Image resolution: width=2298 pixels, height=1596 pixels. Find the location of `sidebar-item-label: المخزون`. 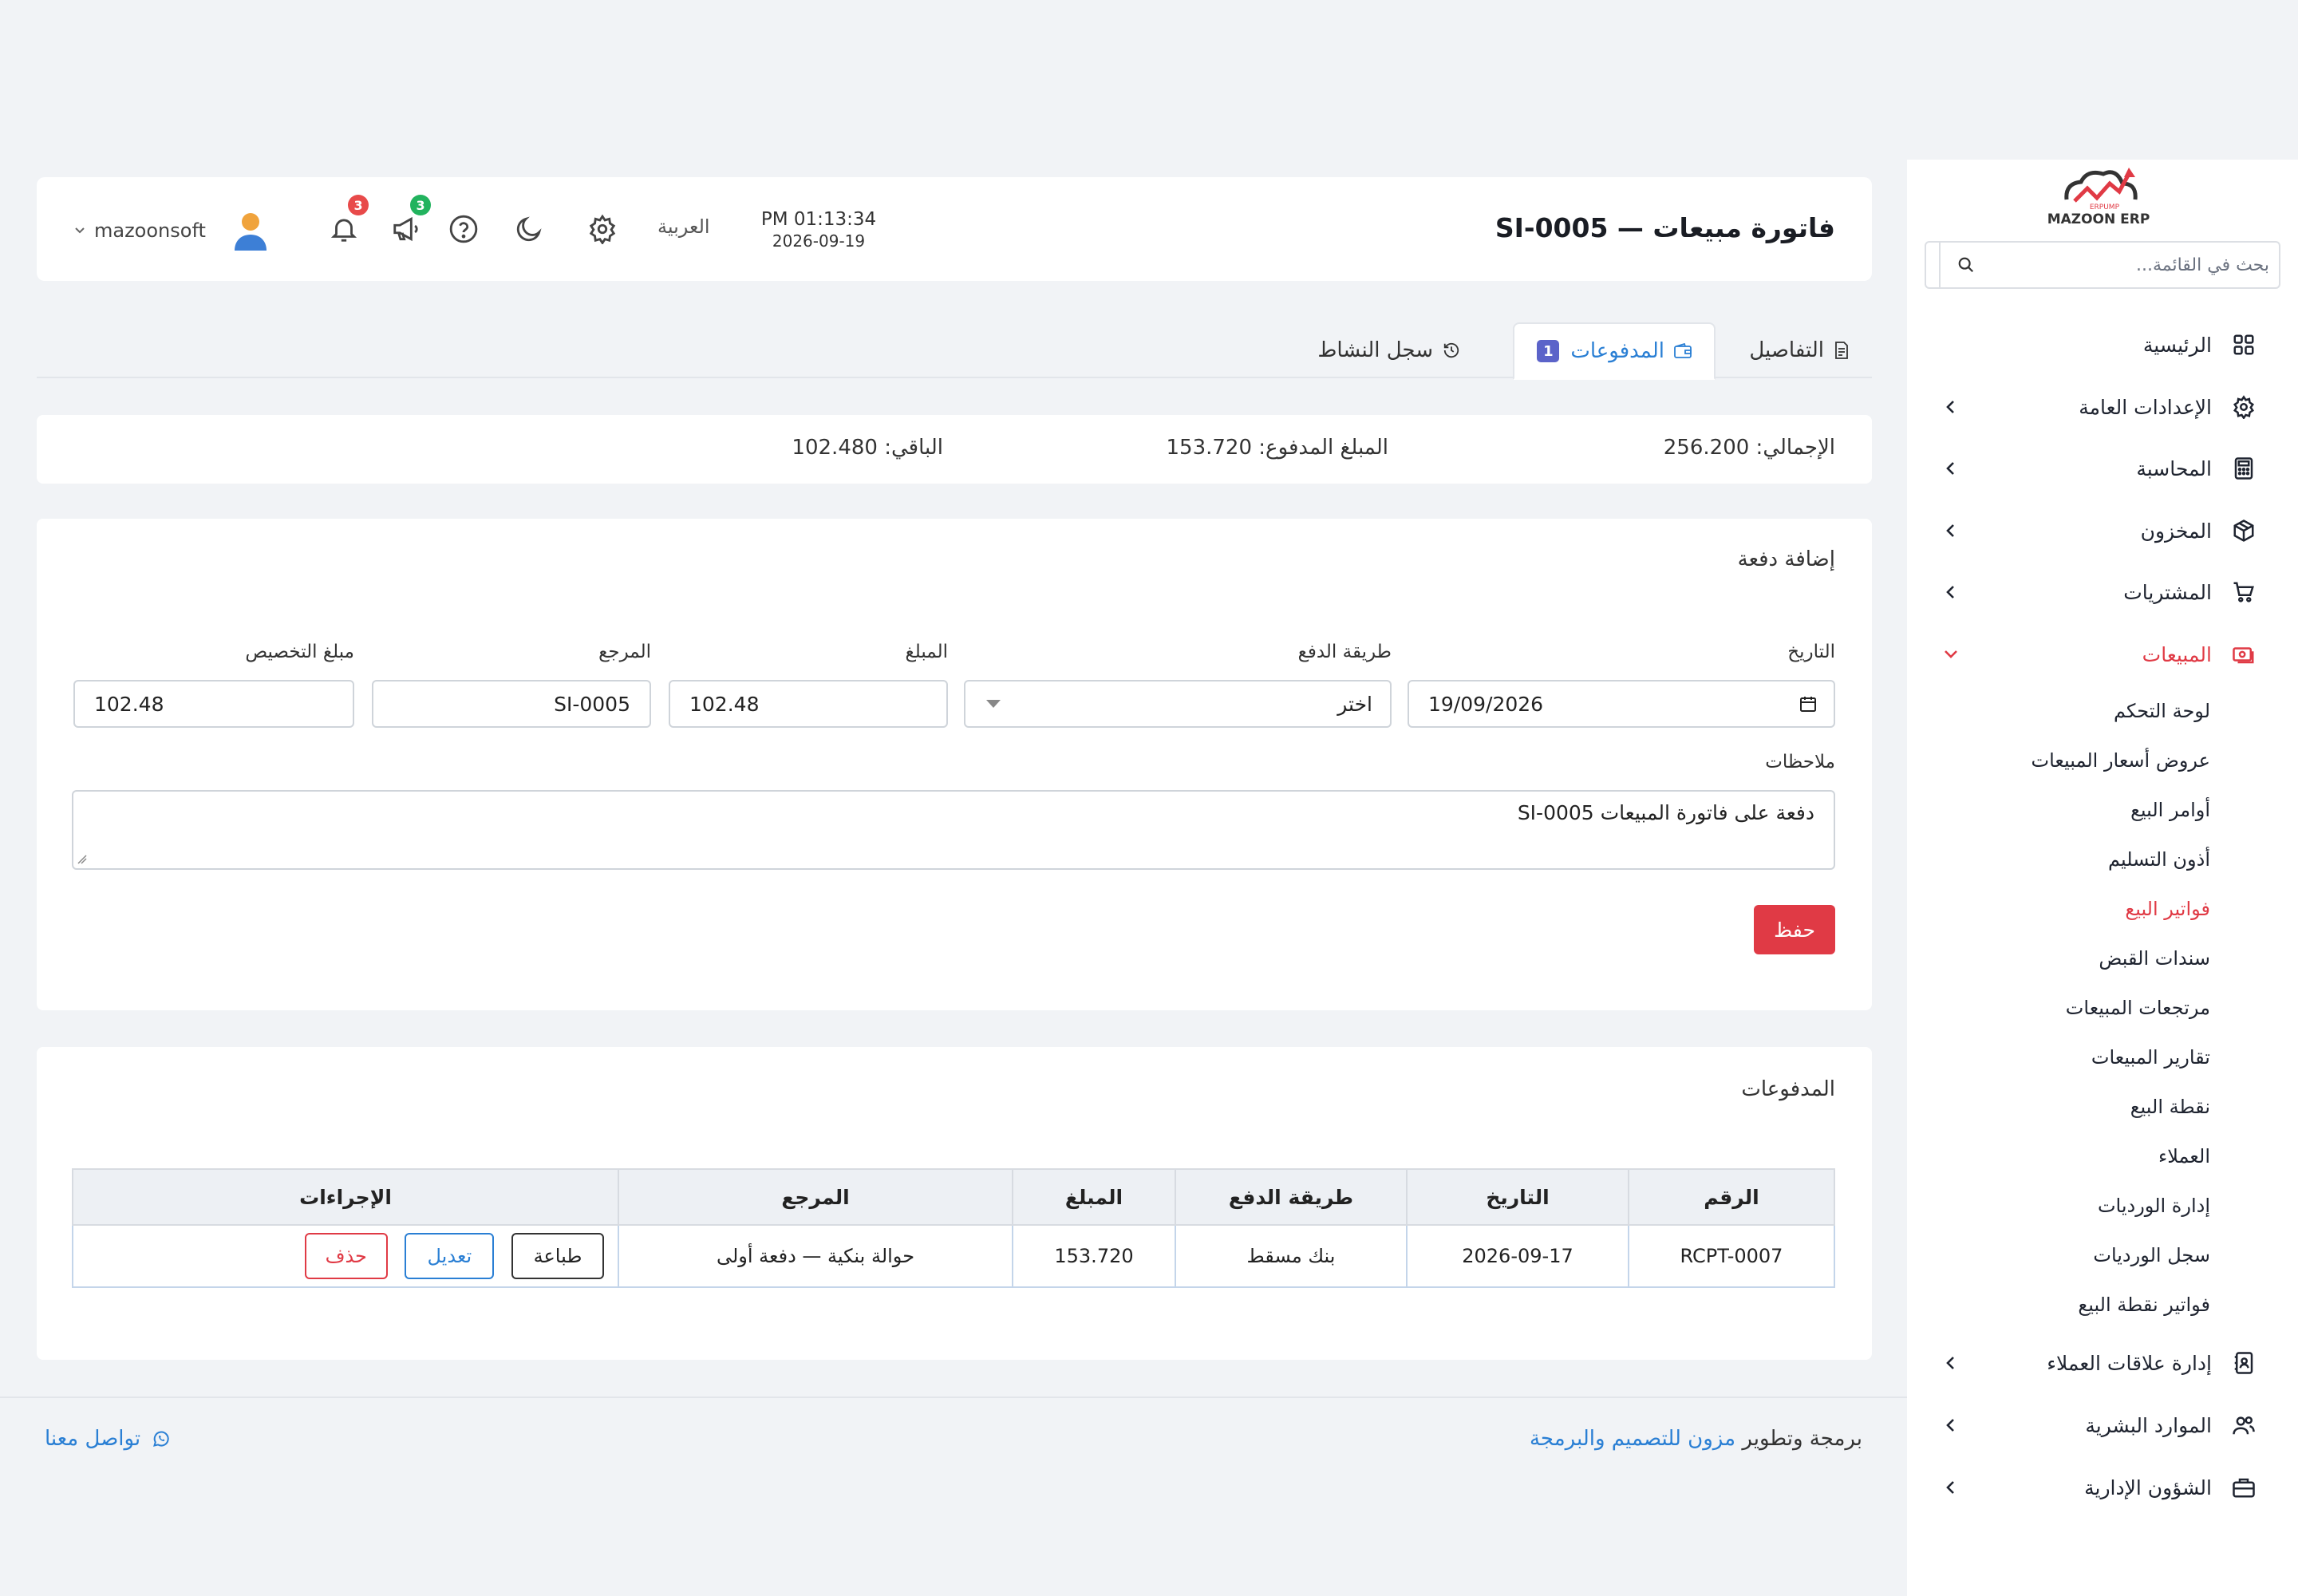

sidebar-item-label: المخزون is located at coordinates (2176, 531).